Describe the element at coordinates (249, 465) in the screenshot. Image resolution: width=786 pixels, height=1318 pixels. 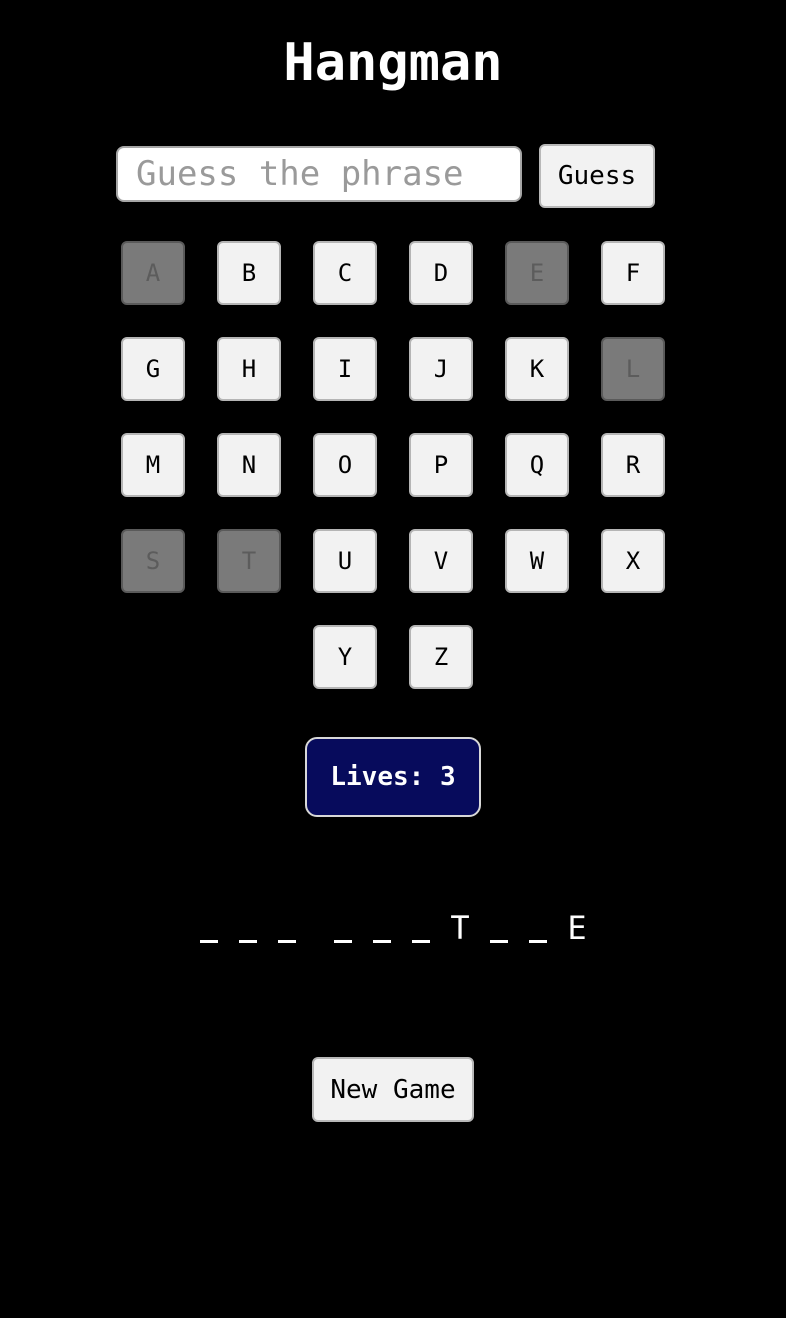
I see `letter-key-n: N` at that location.